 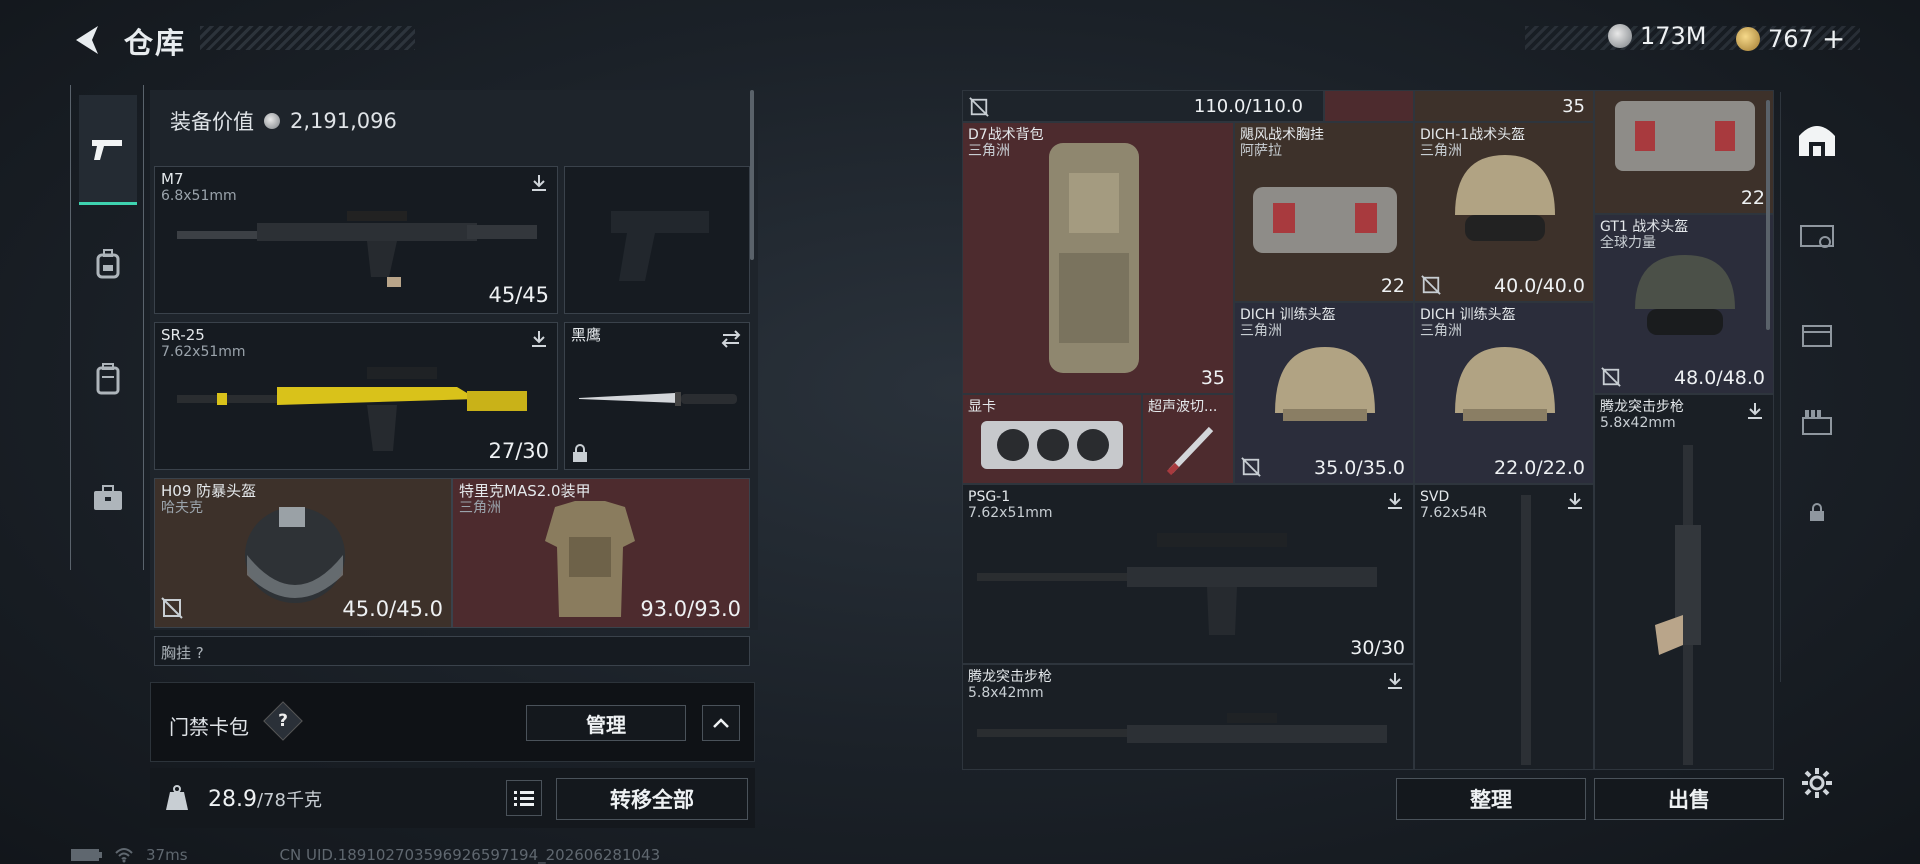 What do you see at coordinates (1504, 627) in the screenshot?
I see `storage-item-rifle-svd: SVD 7.62x54R` at bounding box center [1504, 627].